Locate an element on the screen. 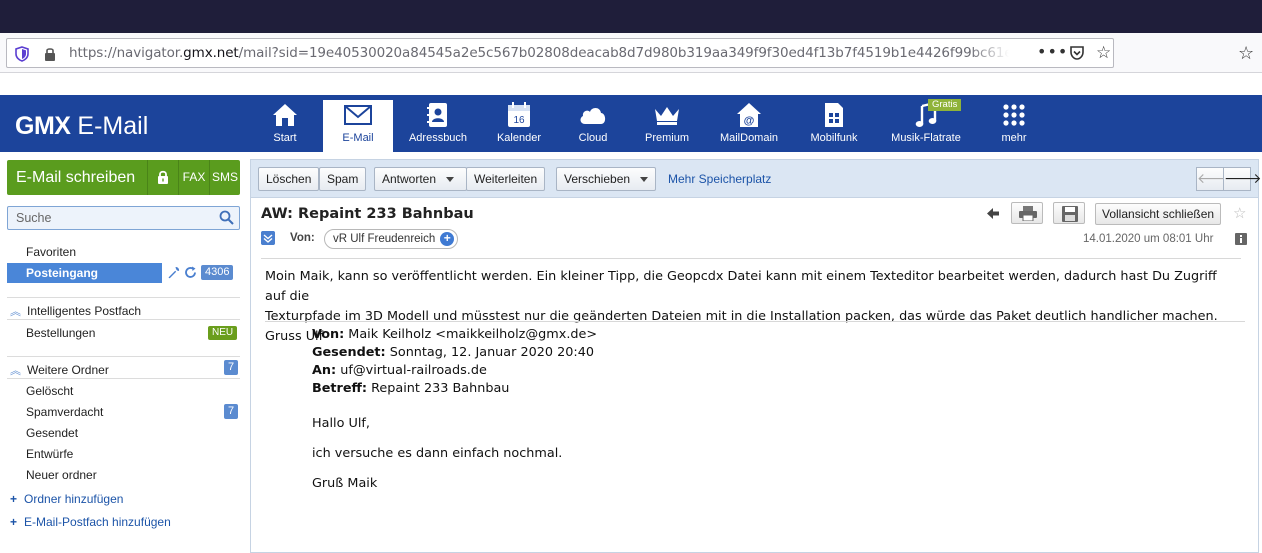  nav-maildomain: @ MailDomain is located at coordinates (749, 126).